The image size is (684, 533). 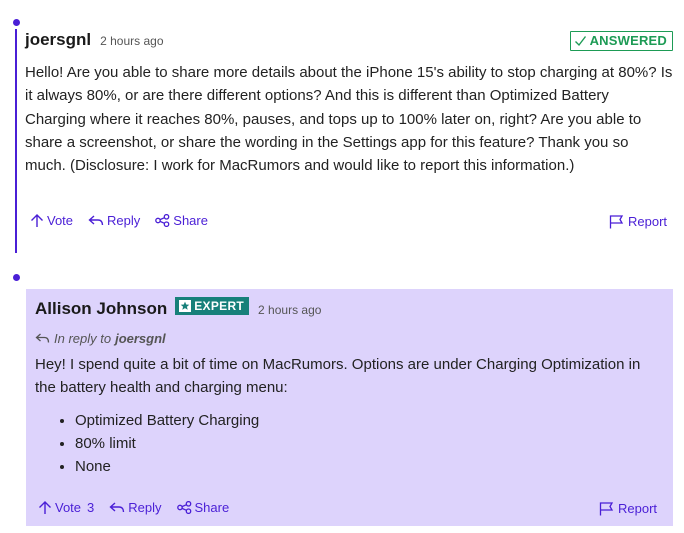 What do you see at coordinates (365, 420) in the screenshot?
I see `list-item: Optimized Battery Charging` at bounding box center [365, 420].